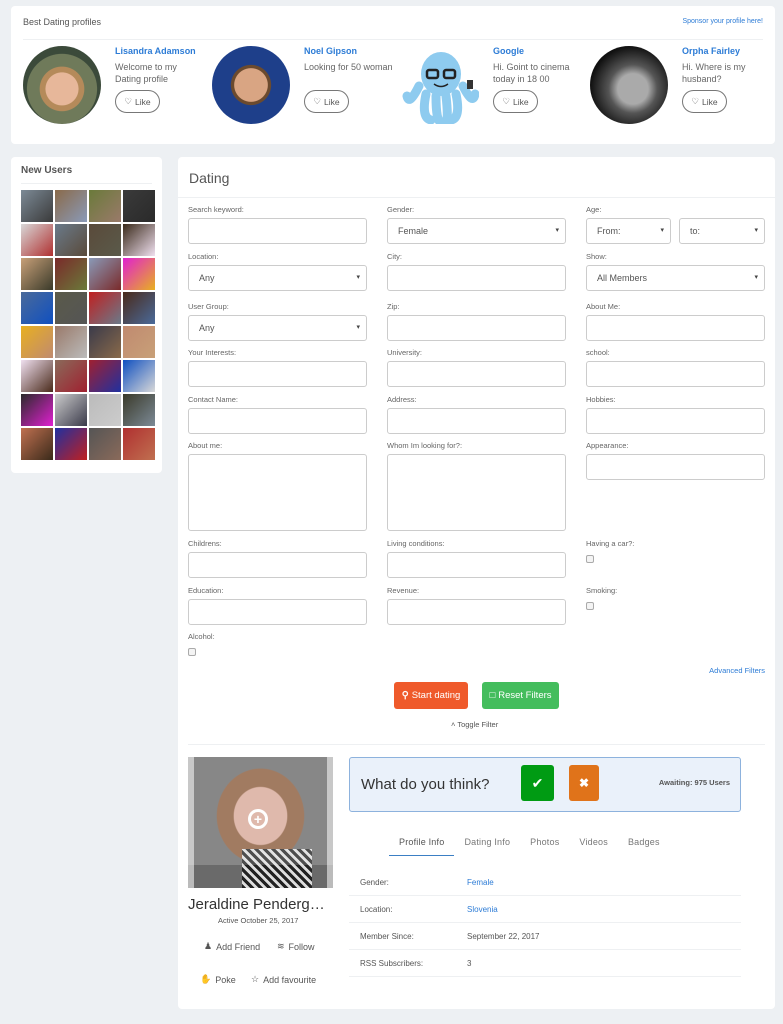 This screenshot has width=783, height=1024. Describe the element at coordinates (216, 209) in the screenshot. I see `field-label: Search keyword:` at that location.